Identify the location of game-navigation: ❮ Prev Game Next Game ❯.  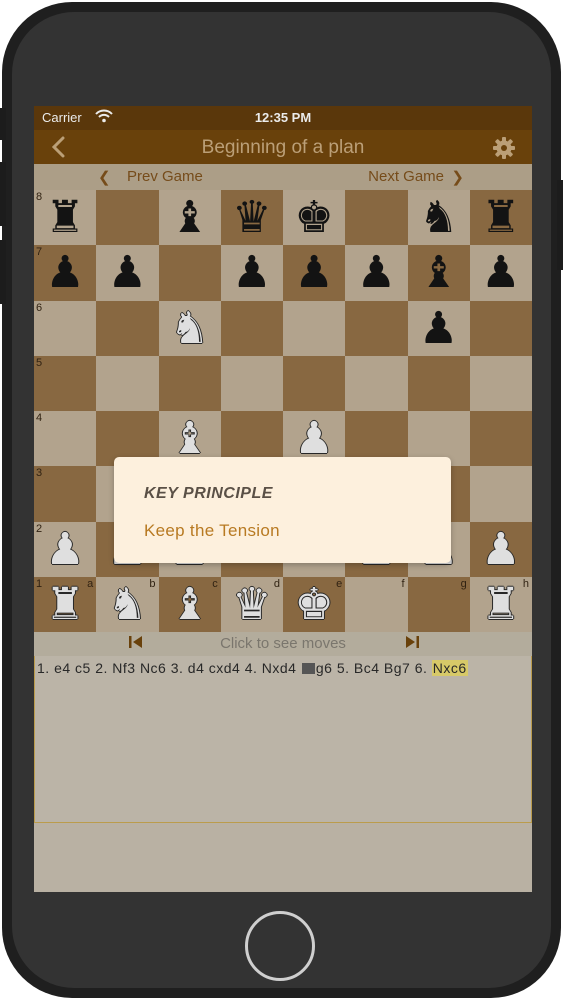
(283, 177).